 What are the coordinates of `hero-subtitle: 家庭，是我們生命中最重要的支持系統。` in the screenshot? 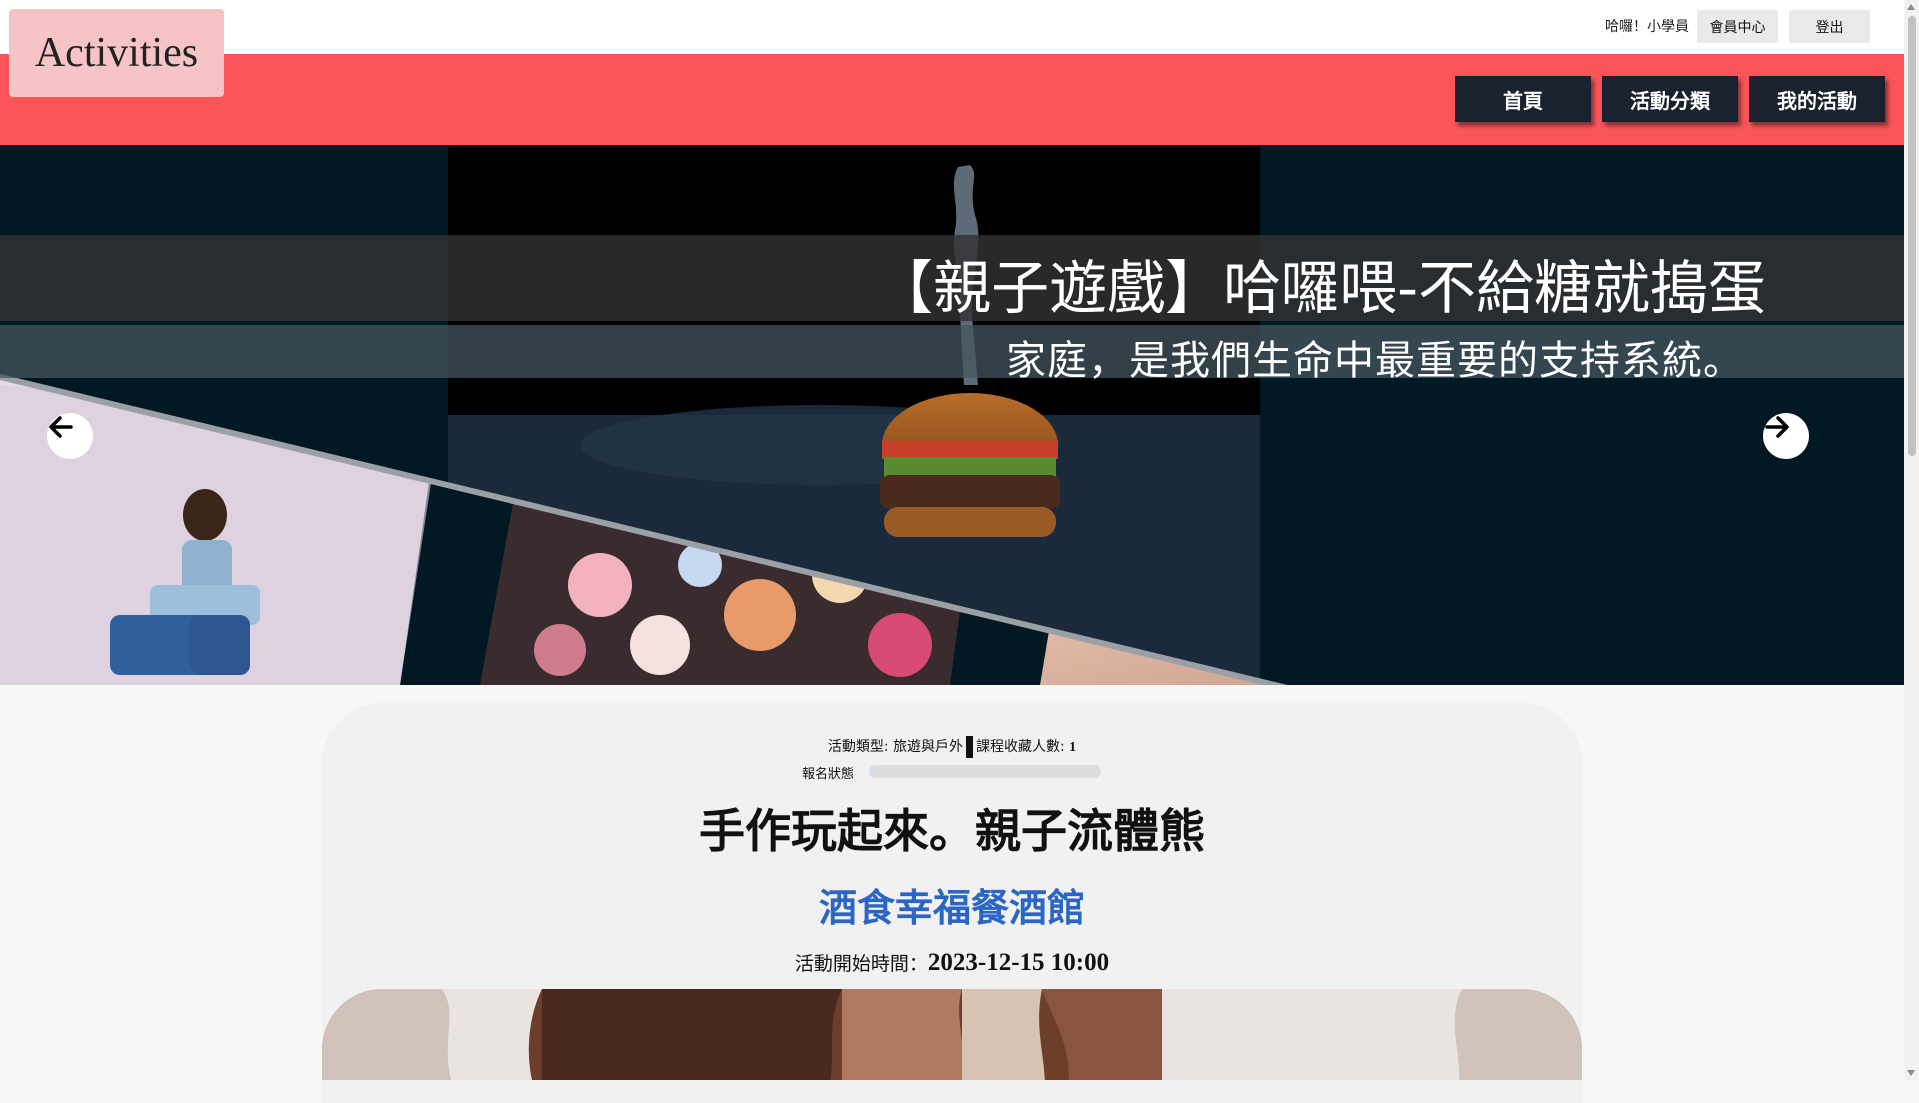 It's located at (1375, 361).